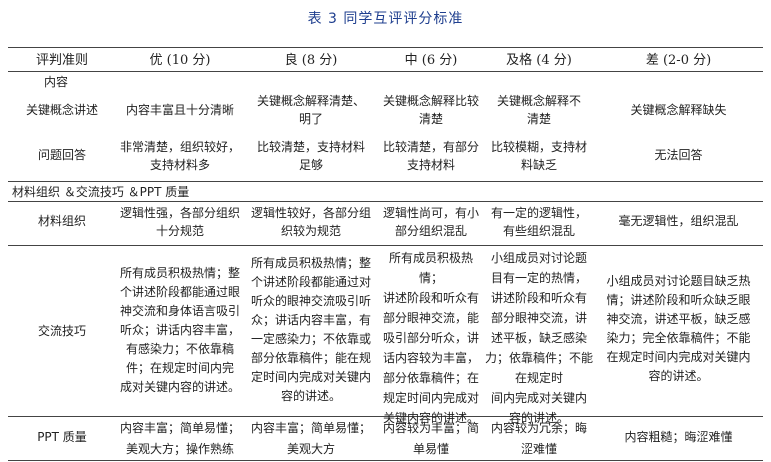 This screenshot has height=462, width=771. Describe the element at coordinates (61, 110) in the screenshot. I see `row-criterion: 关键概念讲述` at that location.